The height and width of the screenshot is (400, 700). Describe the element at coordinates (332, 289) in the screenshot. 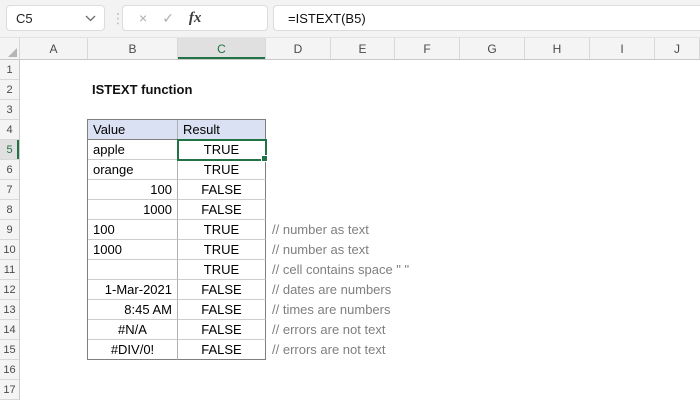

I see `comment-row-12: // dates are numbers` at that location.